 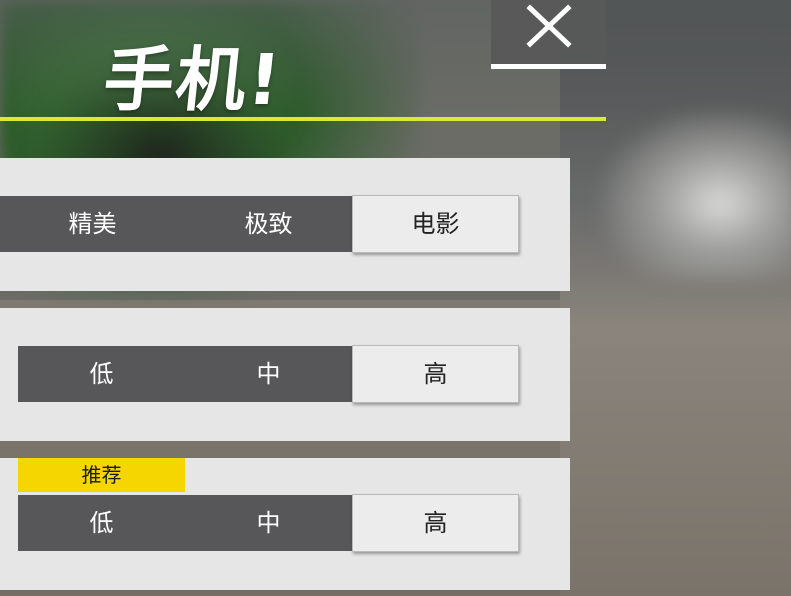 I want to click on page-title: 手机!, so click(x=193, y=80).